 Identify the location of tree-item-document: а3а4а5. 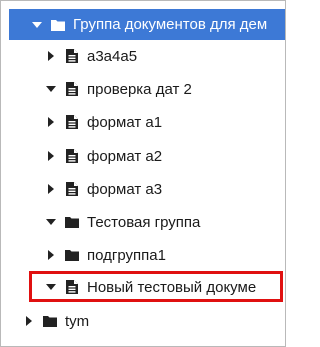
(143, 56).